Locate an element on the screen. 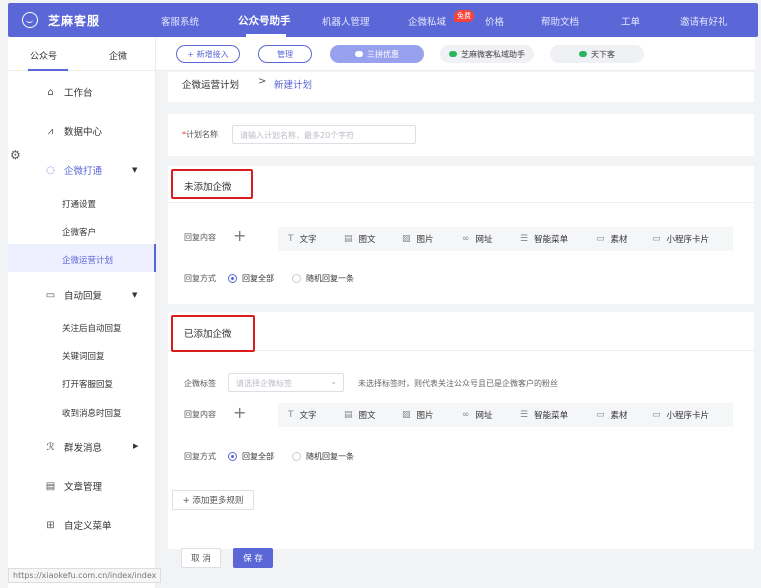  sidebar-item-label: 数据中心 is located at coordinates (83, 132).